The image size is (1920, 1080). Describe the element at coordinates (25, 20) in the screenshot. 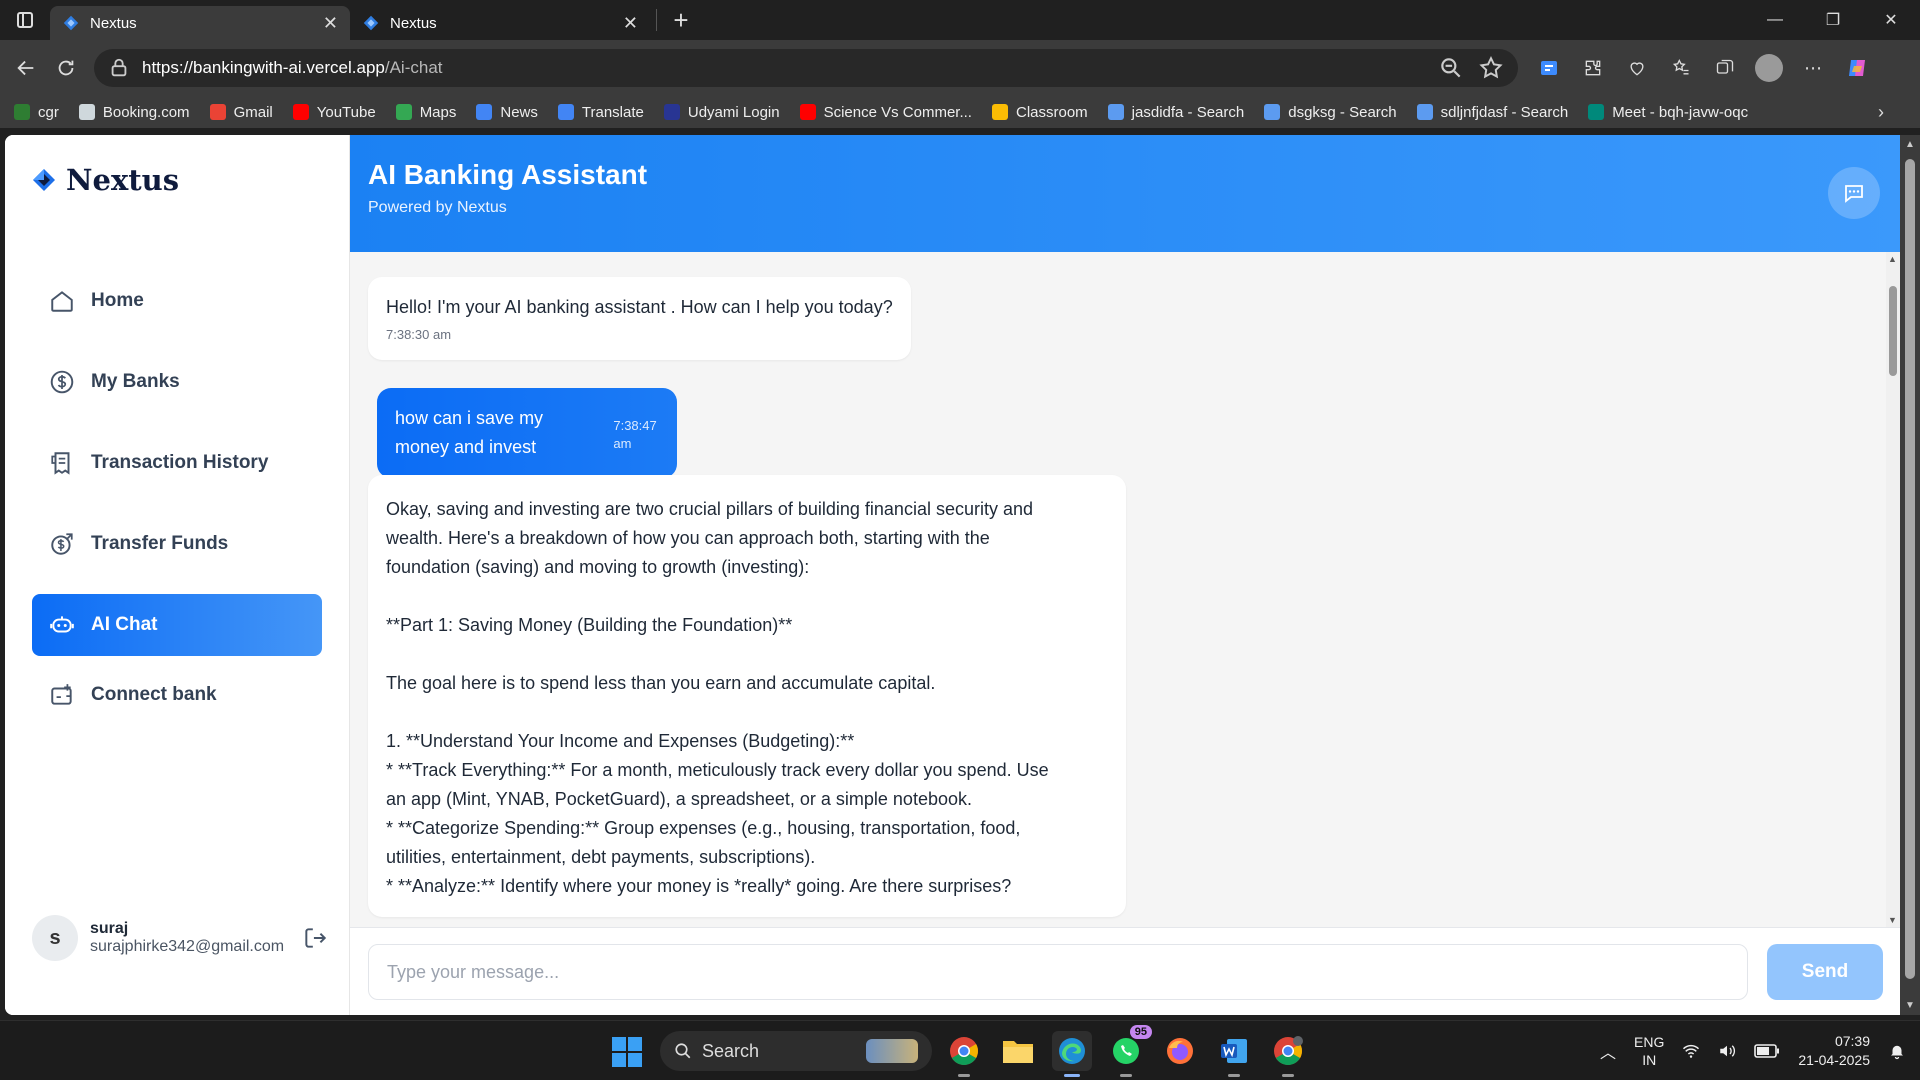

I see `tab-actions-button` at that location.